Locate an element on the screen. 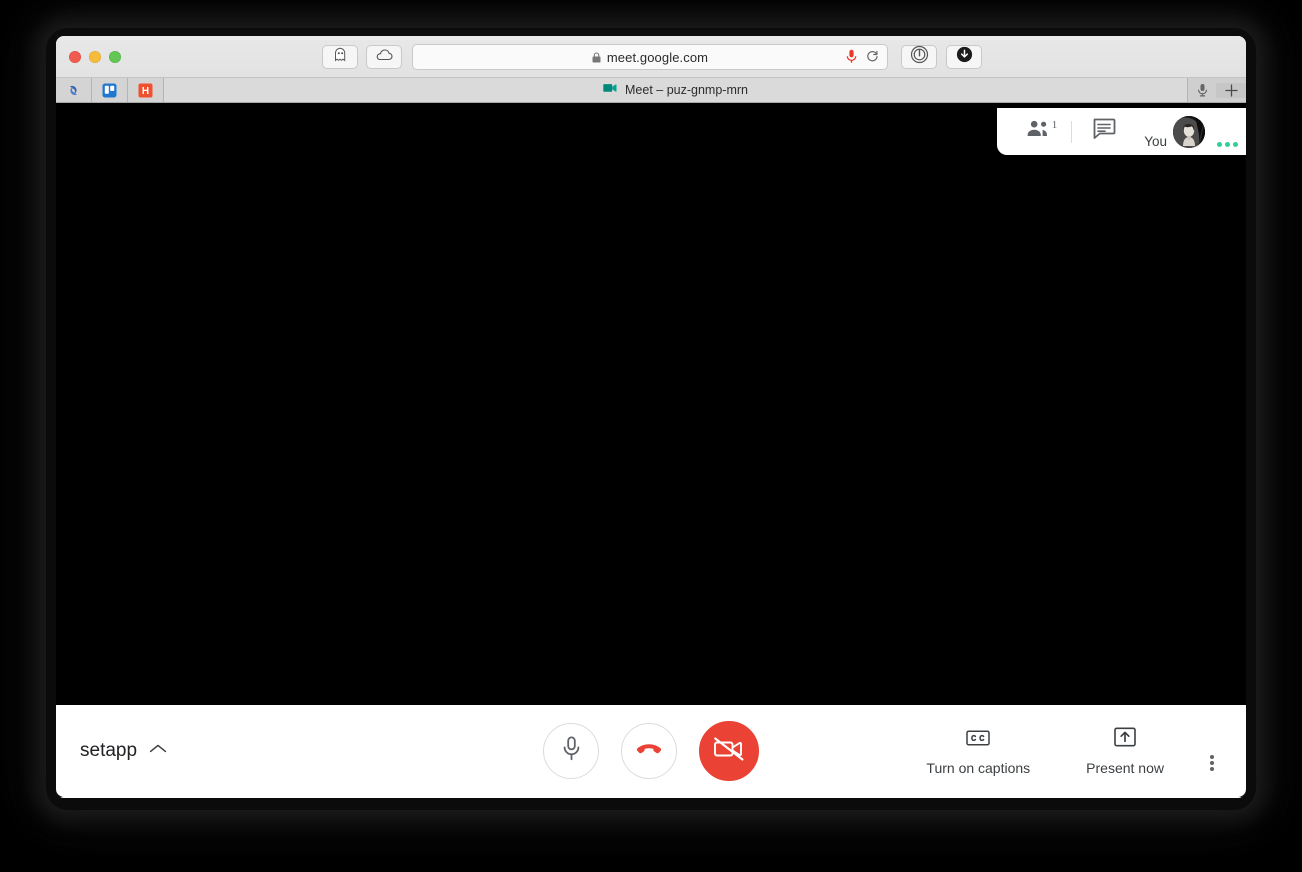  download-icon is located at coordinates (964, 57).